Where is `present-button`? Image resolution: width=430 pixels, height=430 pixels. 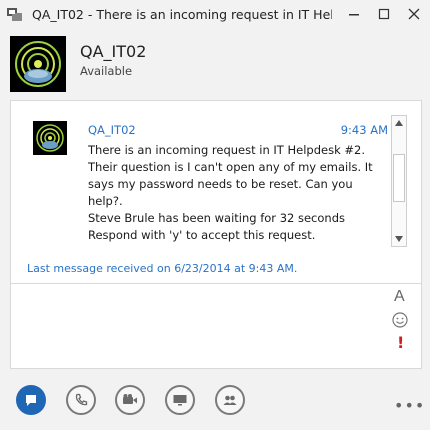
present-button is located at coordinates (180, 400).